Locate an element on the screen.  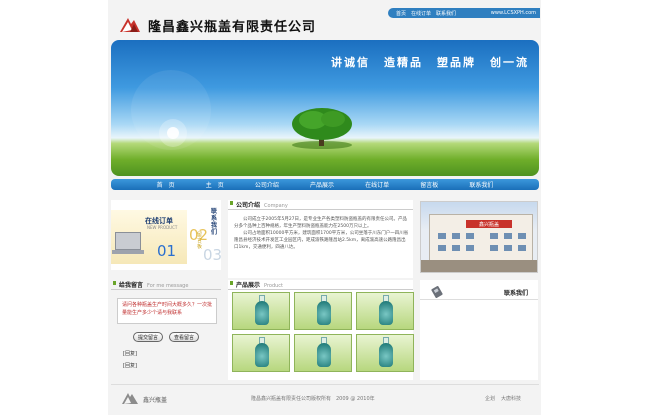
slogan-1: 讲诚信 is located at coordinates (350, 62).